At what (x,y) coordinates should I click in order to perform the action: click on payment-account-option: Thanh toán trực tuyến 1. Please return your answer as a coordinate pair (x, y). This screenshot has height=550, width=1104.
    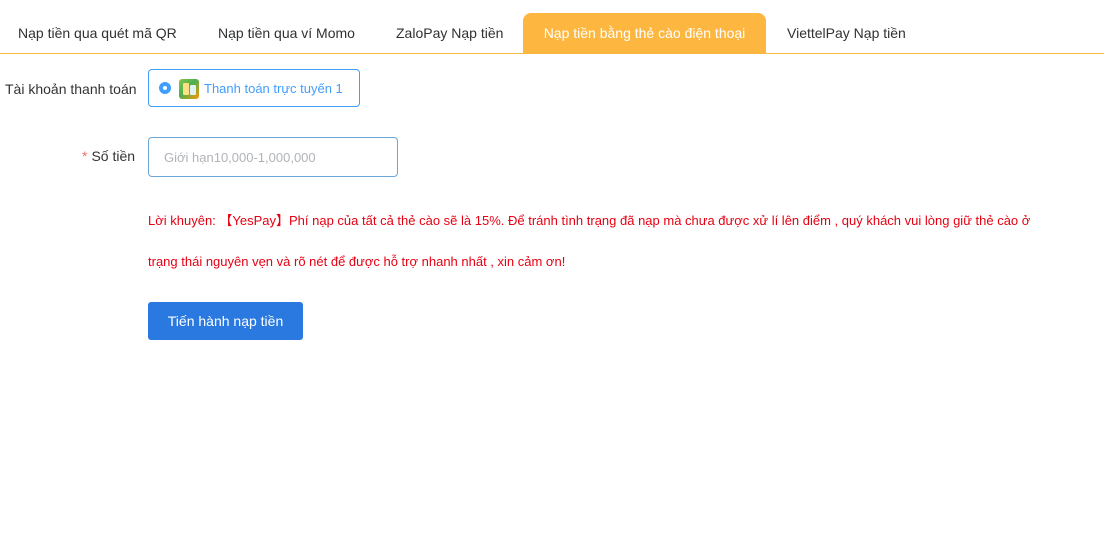
    Looking at the image, I should click on (254, 88).